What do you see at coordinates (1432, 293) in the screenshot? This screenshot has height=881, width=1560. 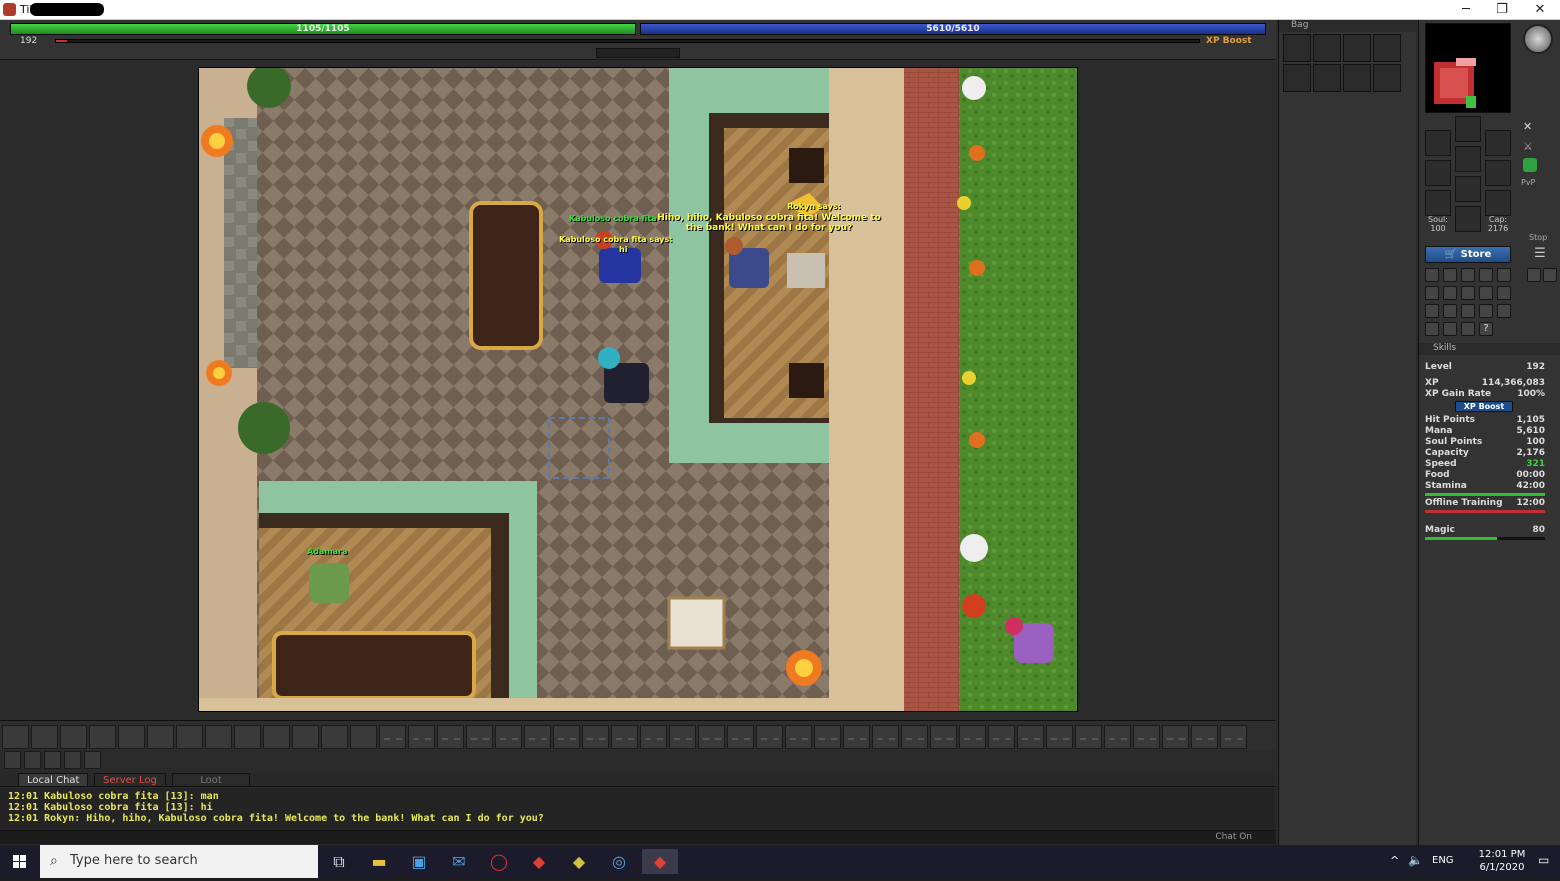 I see `party-icon` at bounding box center [1432, 293].